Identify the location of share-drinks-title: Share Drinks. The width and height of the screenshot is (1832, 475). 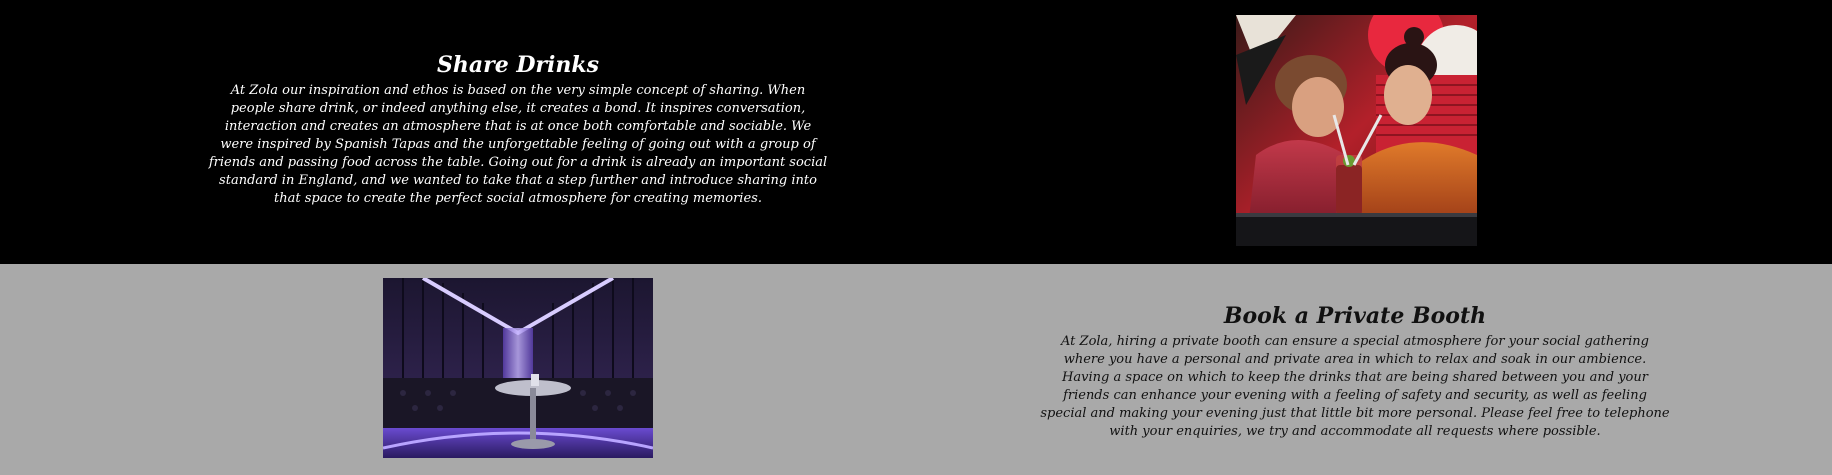
(518, 65).